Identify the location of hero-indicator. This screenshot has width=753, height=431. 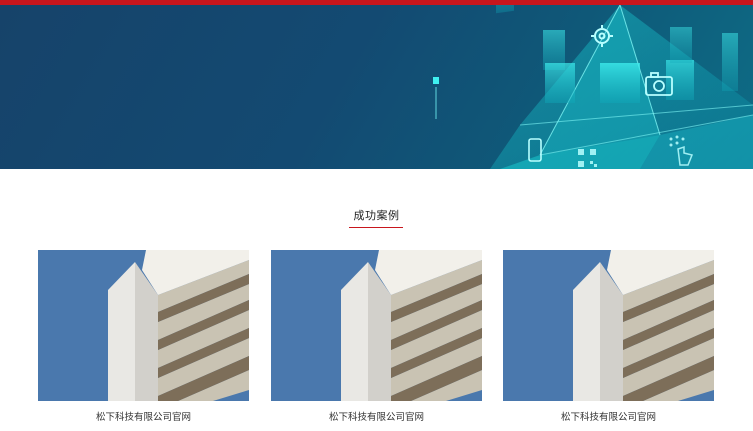
(436, 80).